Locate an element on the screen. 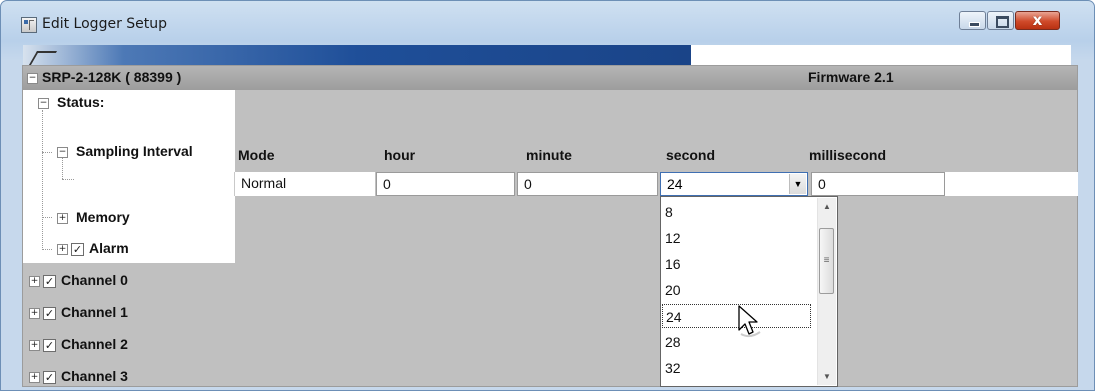  channel-3-checkbox: ✓ is located at coordinates (49, 377).